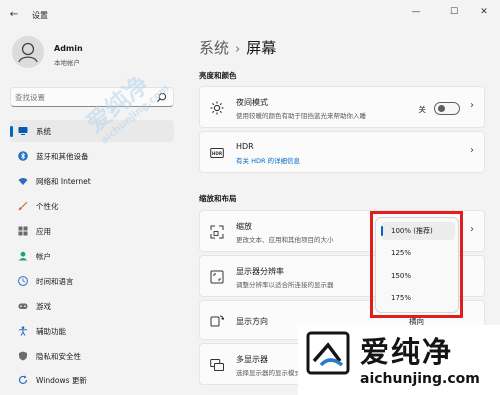 This screenshot has height=395, width=500. I want to click on brand-watermark: 爱纯净 aichunjing.com, so click(399, 360).